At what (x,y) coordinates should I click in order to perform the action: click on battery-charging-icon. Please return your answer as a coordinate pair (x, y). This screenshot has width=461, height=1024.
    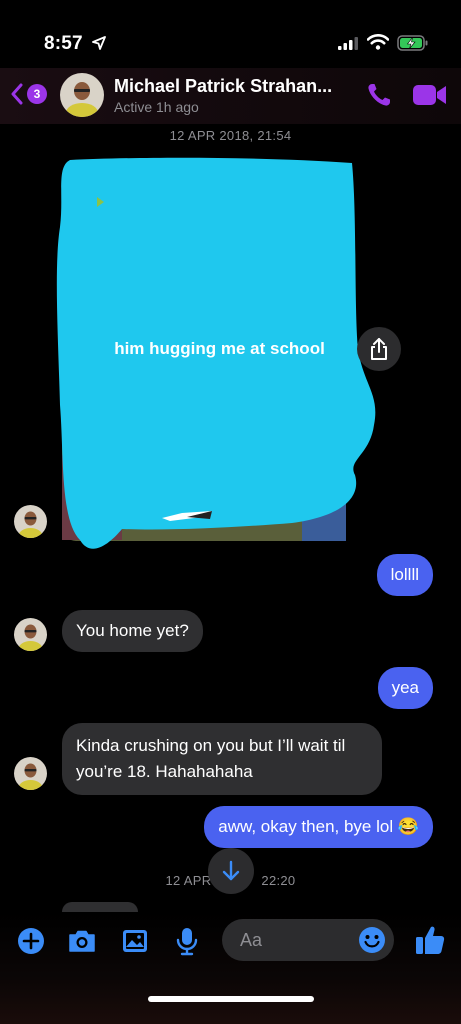
    Looking at the image, I should click on (412, 43).